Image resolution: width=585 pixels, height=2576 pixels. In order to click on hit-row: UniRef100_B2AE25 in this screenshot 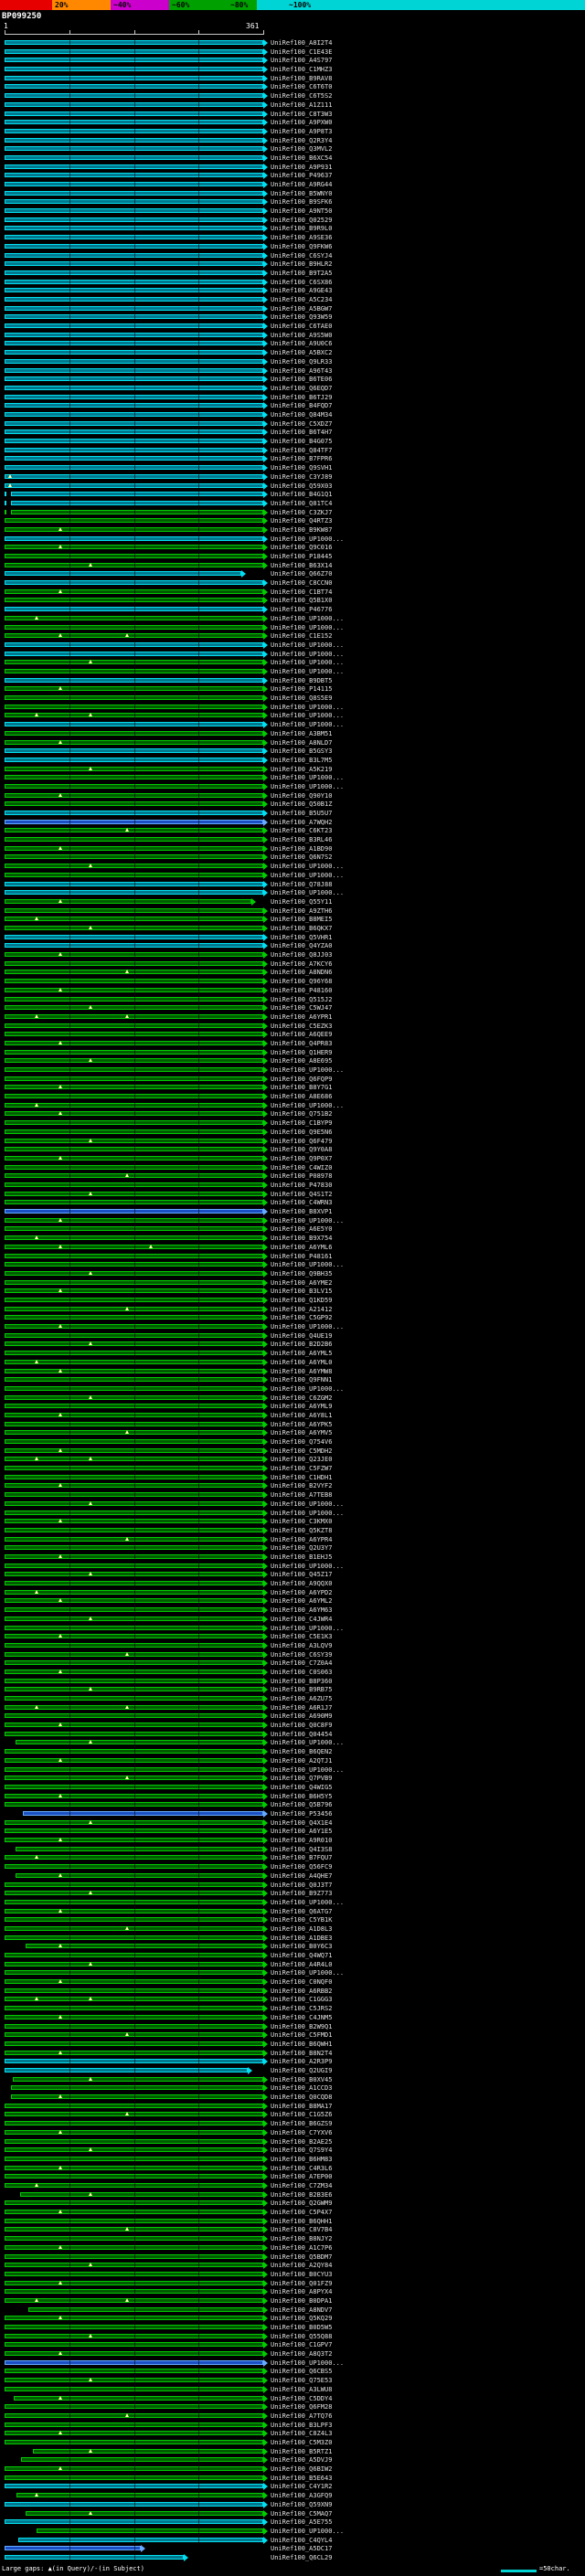, I will do `click(293, 2142)`.